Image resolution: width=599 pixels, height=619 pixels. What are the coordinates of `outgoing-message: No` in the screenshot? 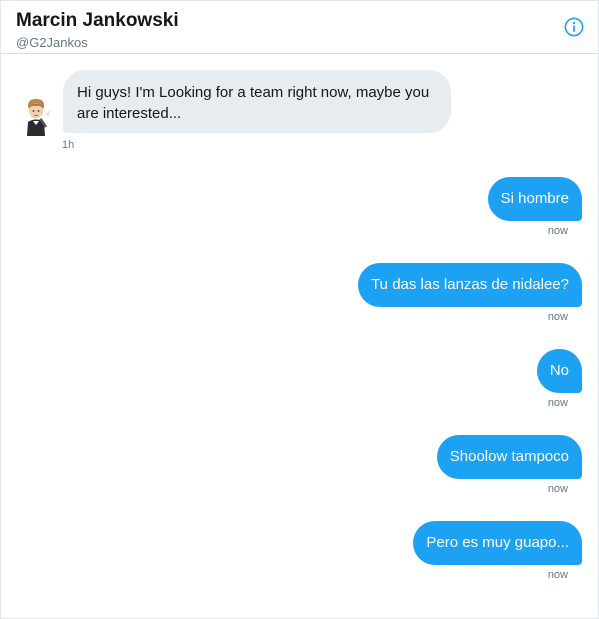 It's located at (559, 371).